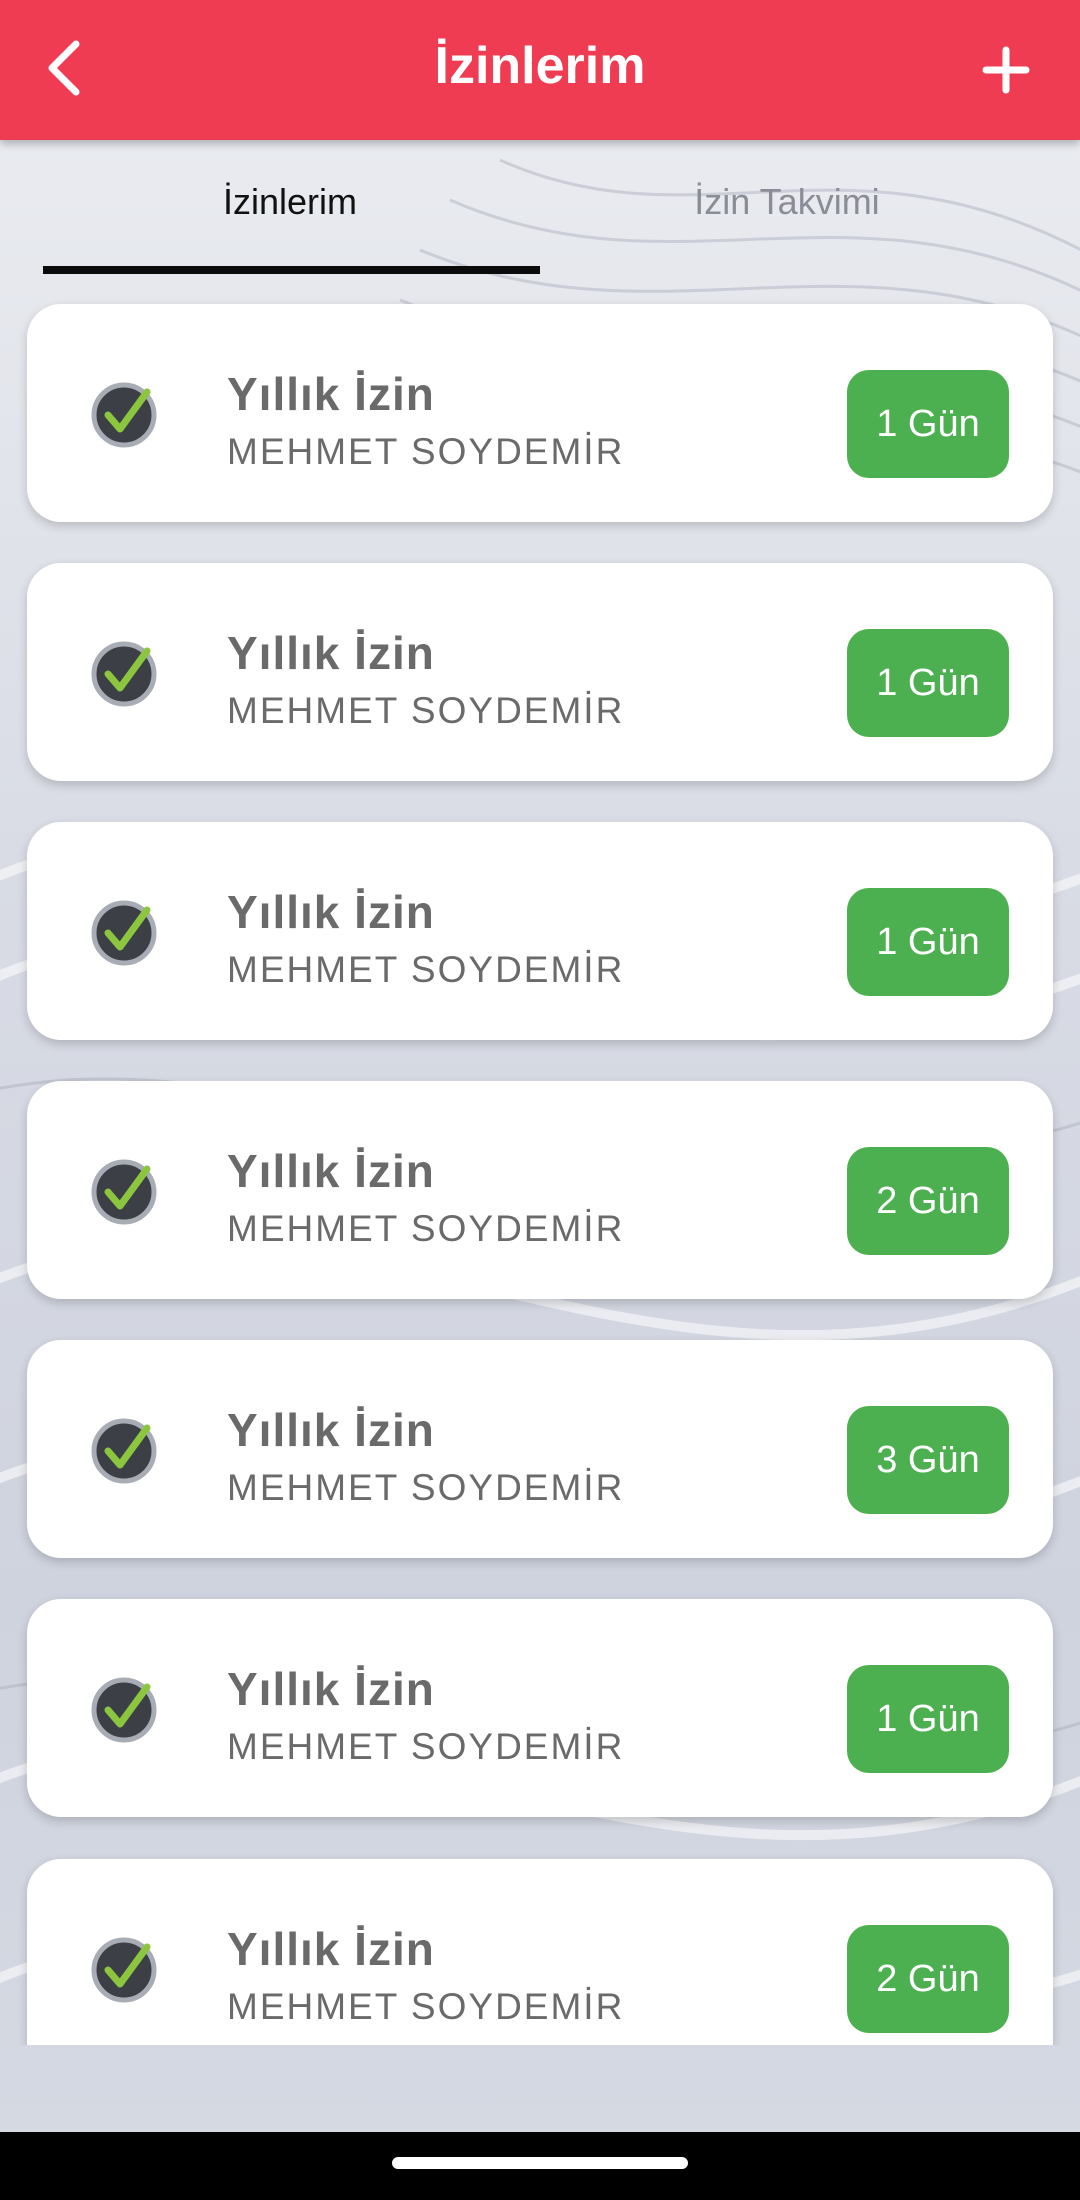 The image size is (1080, 2200). I want to click on system-nav-bar, so click(540, 2166).